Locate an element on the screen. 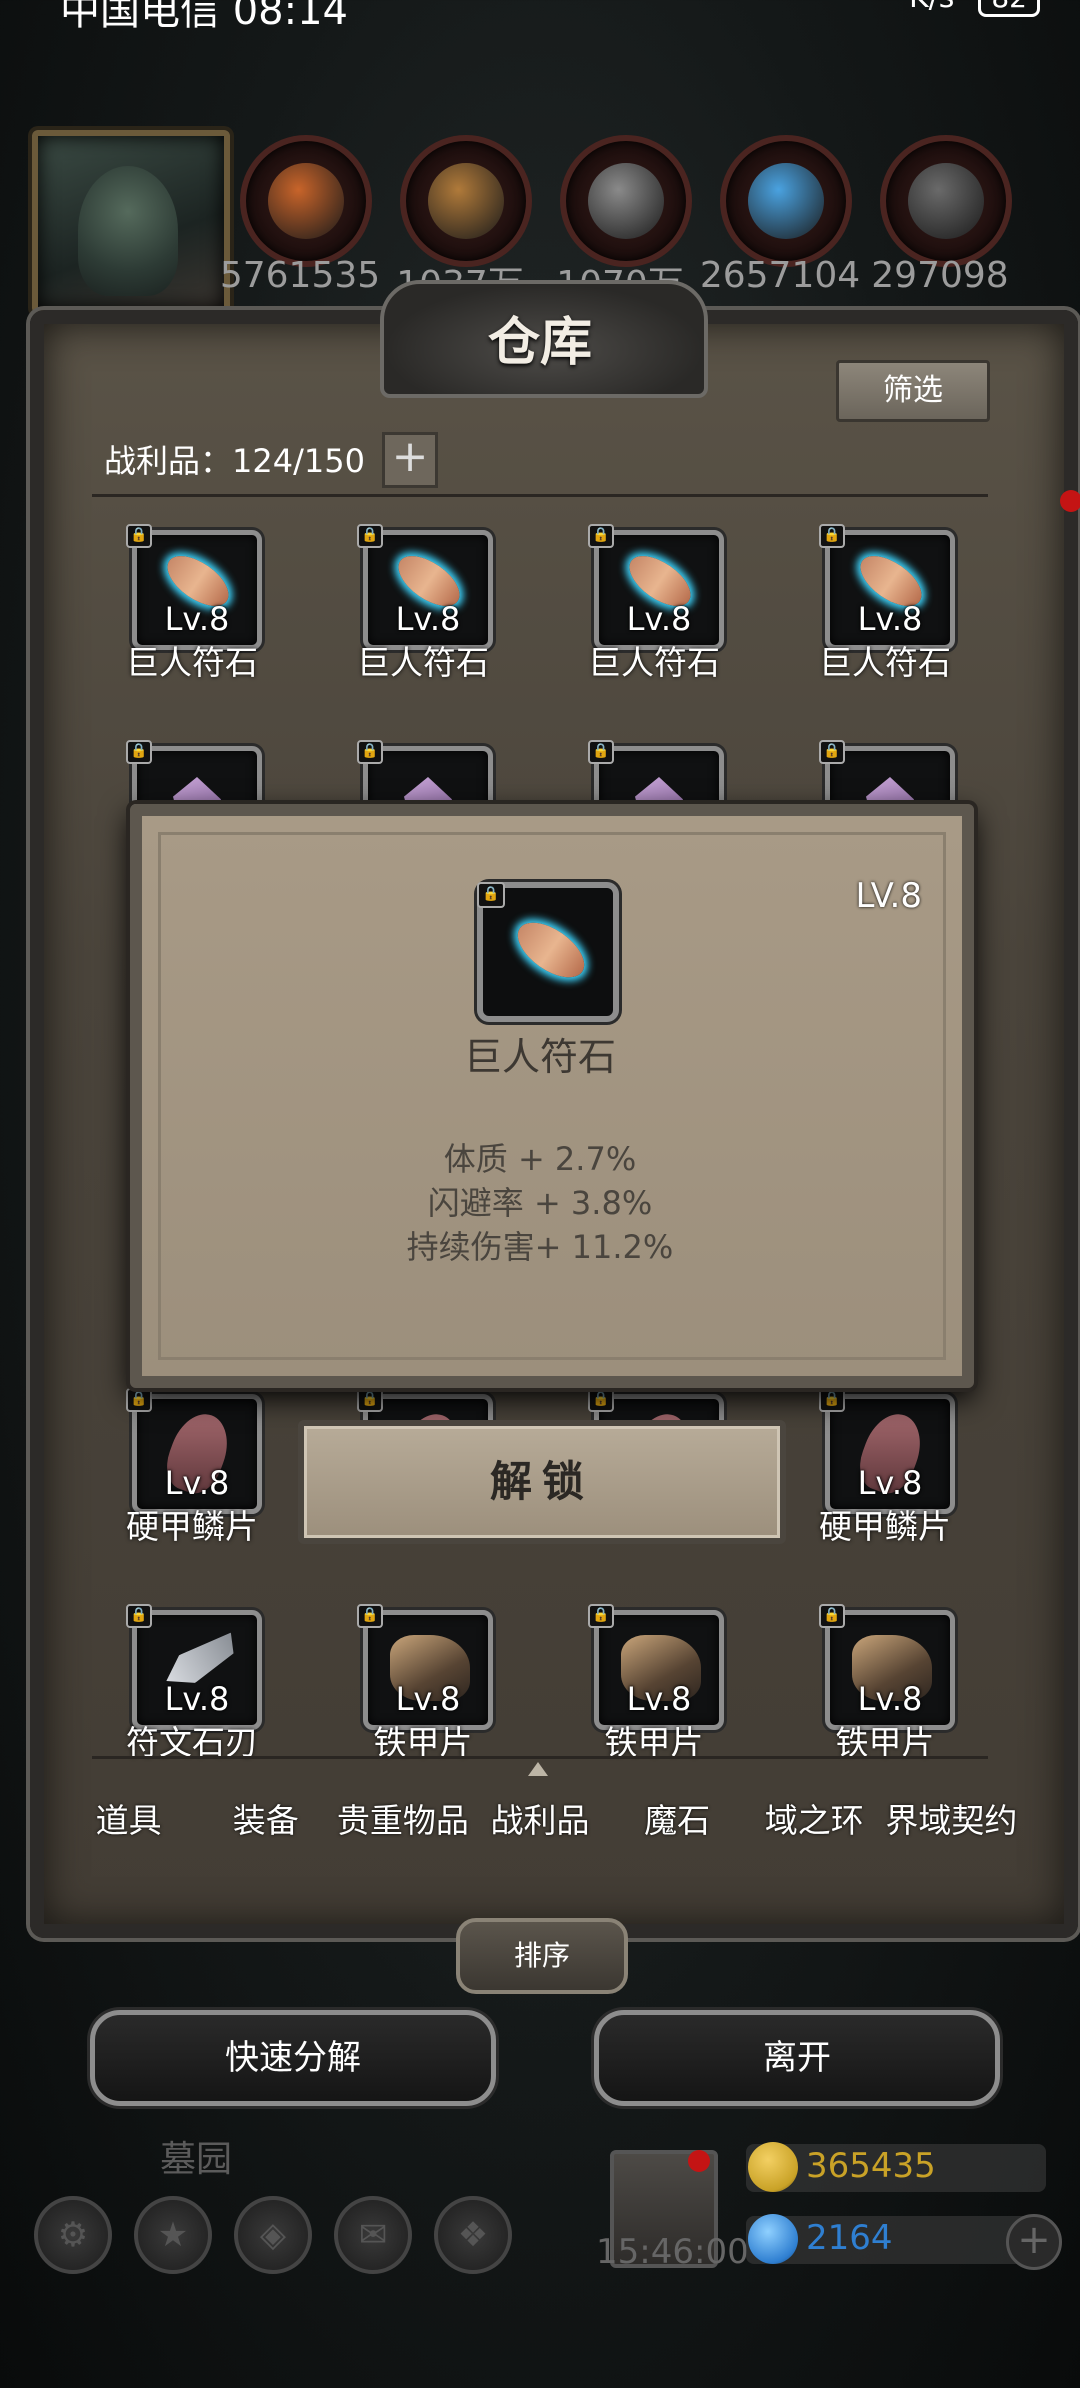 The image size is (1080, 2388). popup-stat-1: 体质 + 2.7% is located at coordinates (540, 1159).